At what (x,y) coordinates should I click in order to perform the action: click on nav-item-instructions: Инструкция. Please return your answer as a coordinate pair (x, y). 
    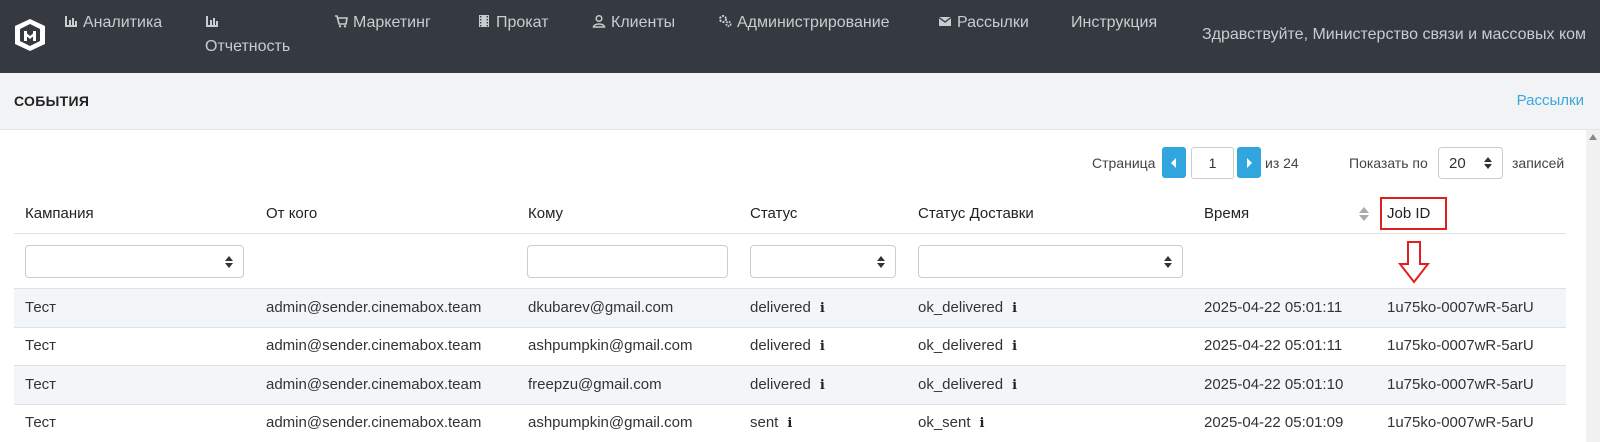
    Looking at the image, I should click on (1114, 23).